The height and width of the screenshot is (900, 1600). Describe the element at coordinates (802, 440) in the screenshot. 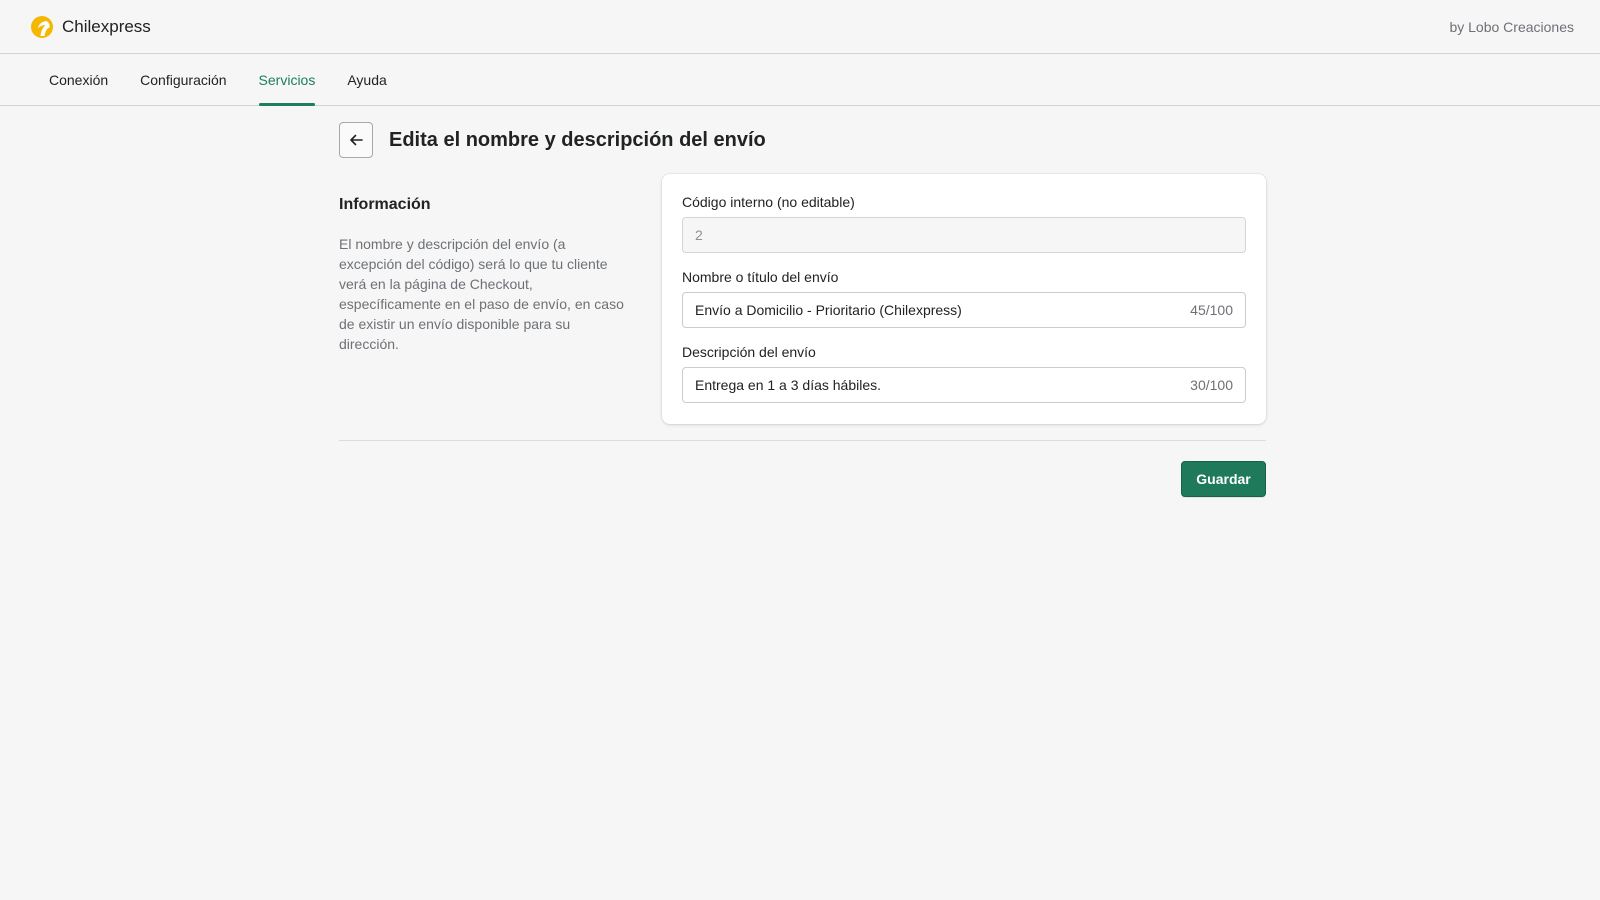

I see `divider` at that location.